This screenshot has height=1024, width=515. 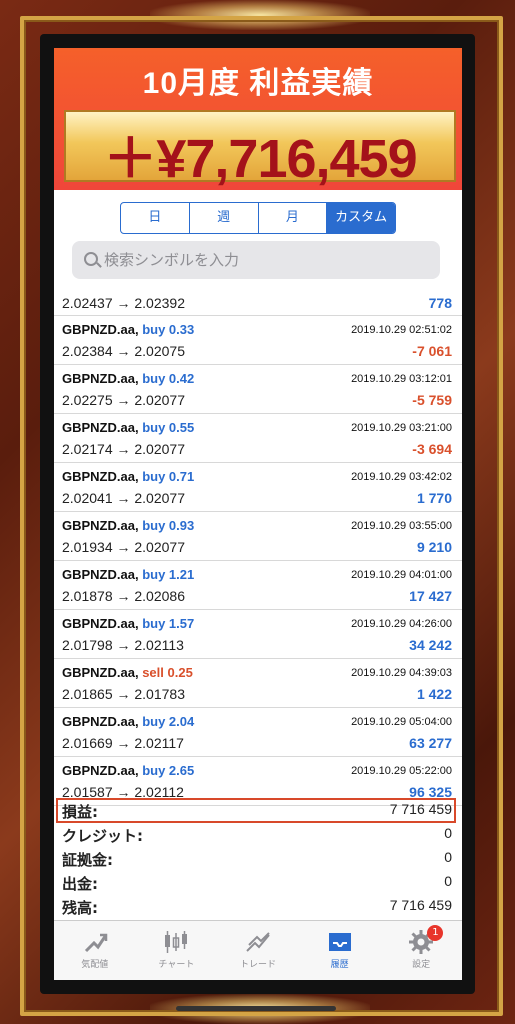 What do you see at coordinates (123, 596) in the screenshot?
I see `trade-prices: 2.01878 → 2.02086` at bounding box center [123, 596].